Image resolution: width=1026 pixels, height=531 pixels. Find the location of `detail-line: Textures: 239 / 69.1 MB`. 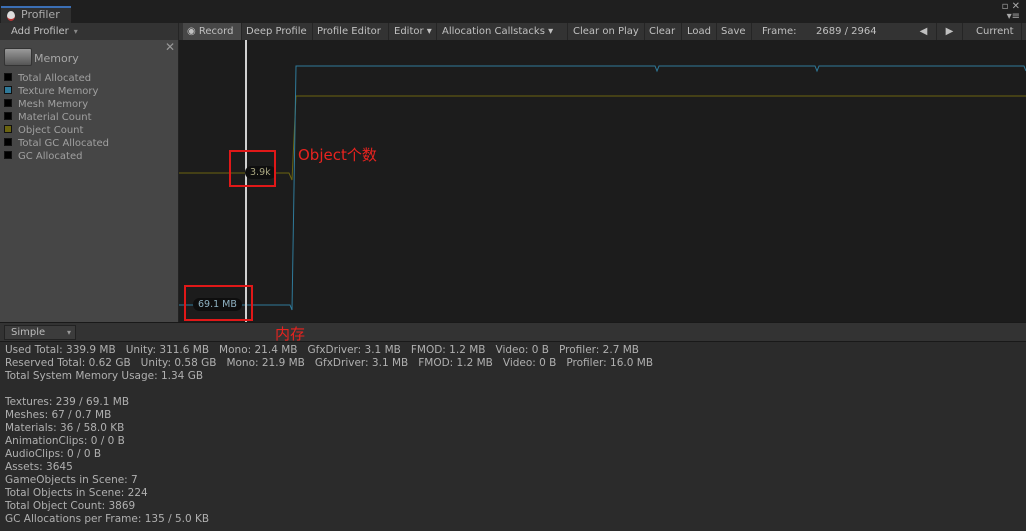

detail-line: Textures: 239 / 69.1 MB is located at coordinates (67, 402).